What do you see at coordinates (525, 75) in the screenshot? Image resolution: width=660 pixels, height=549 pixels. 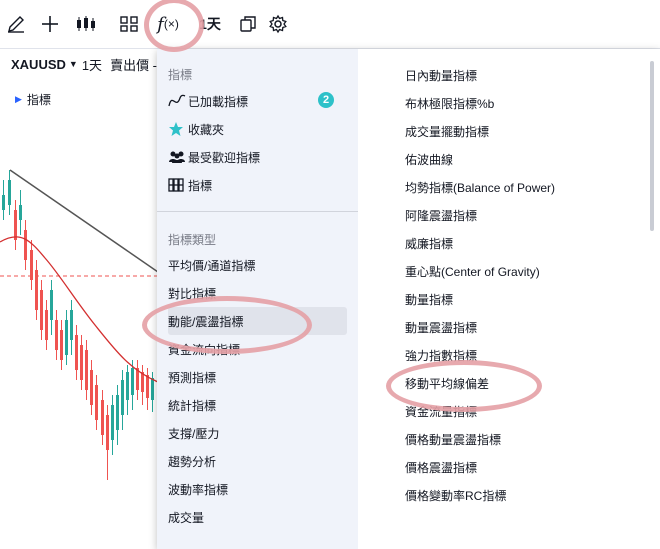 I see `indicator-item: 日內動量指標` at bounding box center [525, 75].